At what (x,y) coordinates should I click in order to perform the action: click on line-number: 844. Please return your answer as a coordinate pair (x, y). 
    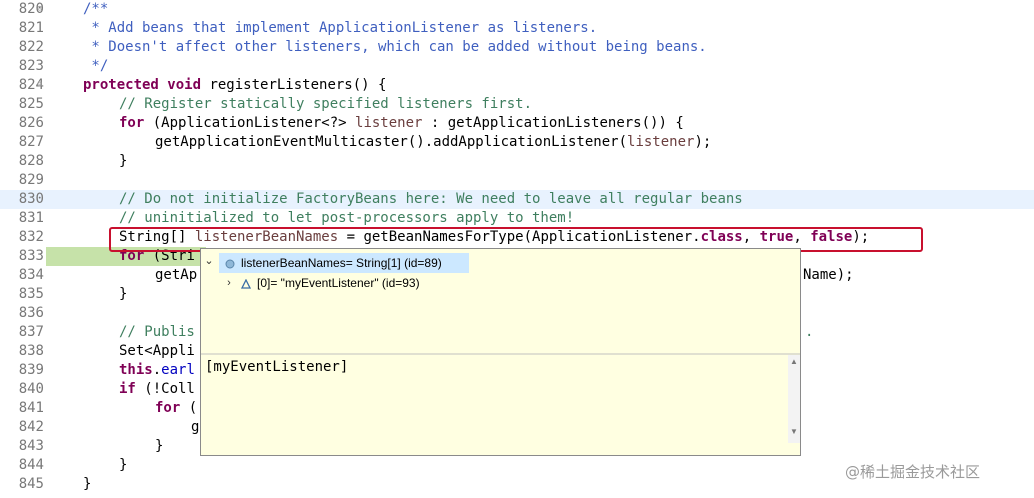
    Looking at the image, I should click on (31, 465).